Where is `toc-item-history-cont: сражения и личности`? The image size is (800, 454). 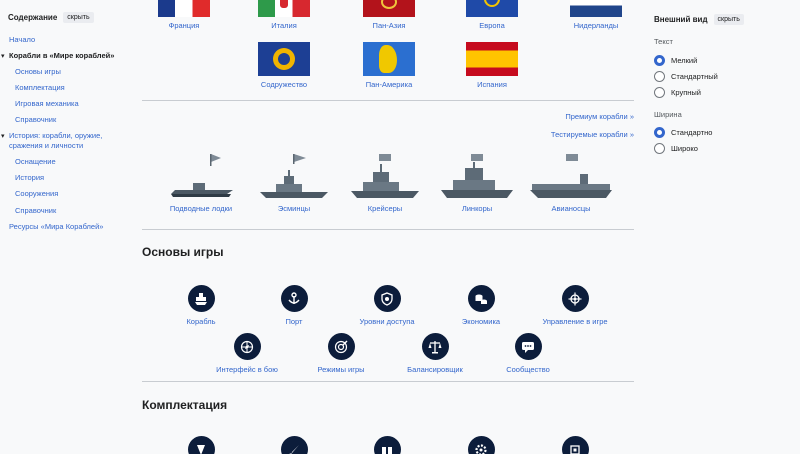
toc-item-history-cont: сражения и личности is located at coordinates (46, 146).